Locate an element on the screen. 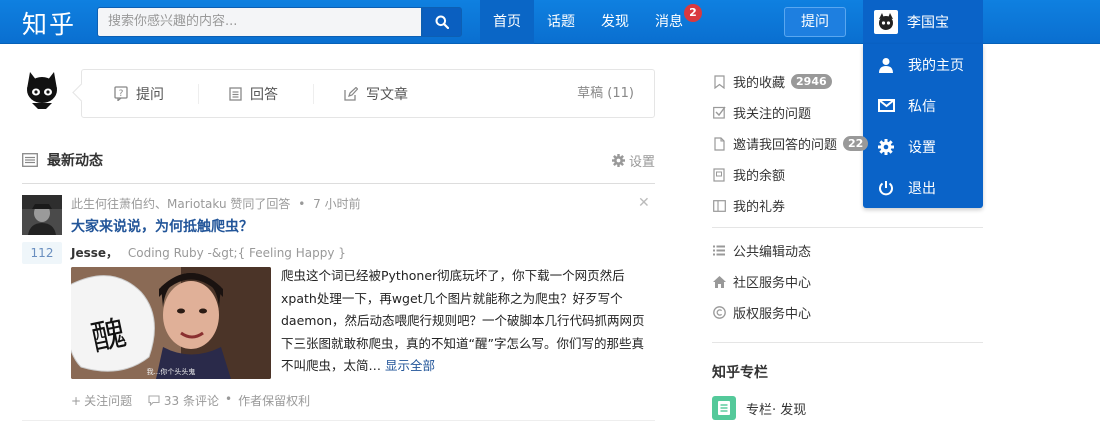 The width and height of the screenshot is (1100, 425). action-separator is located at coordinates (140, 400).